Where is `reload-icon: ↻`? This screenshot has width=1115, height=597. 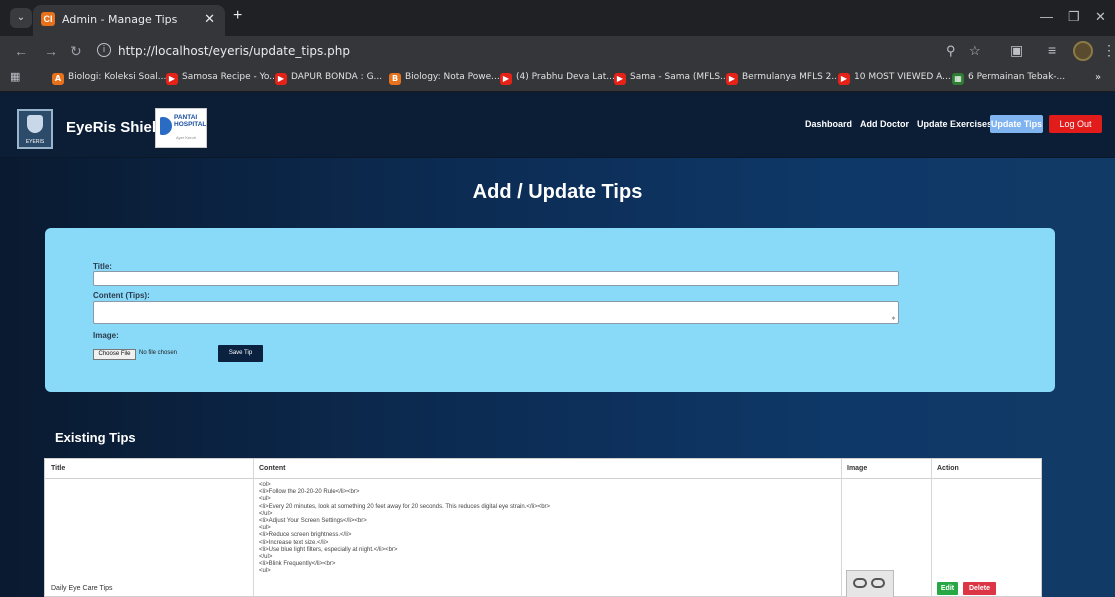
reload-icon: ↻ is located at coordinates (76, 51).